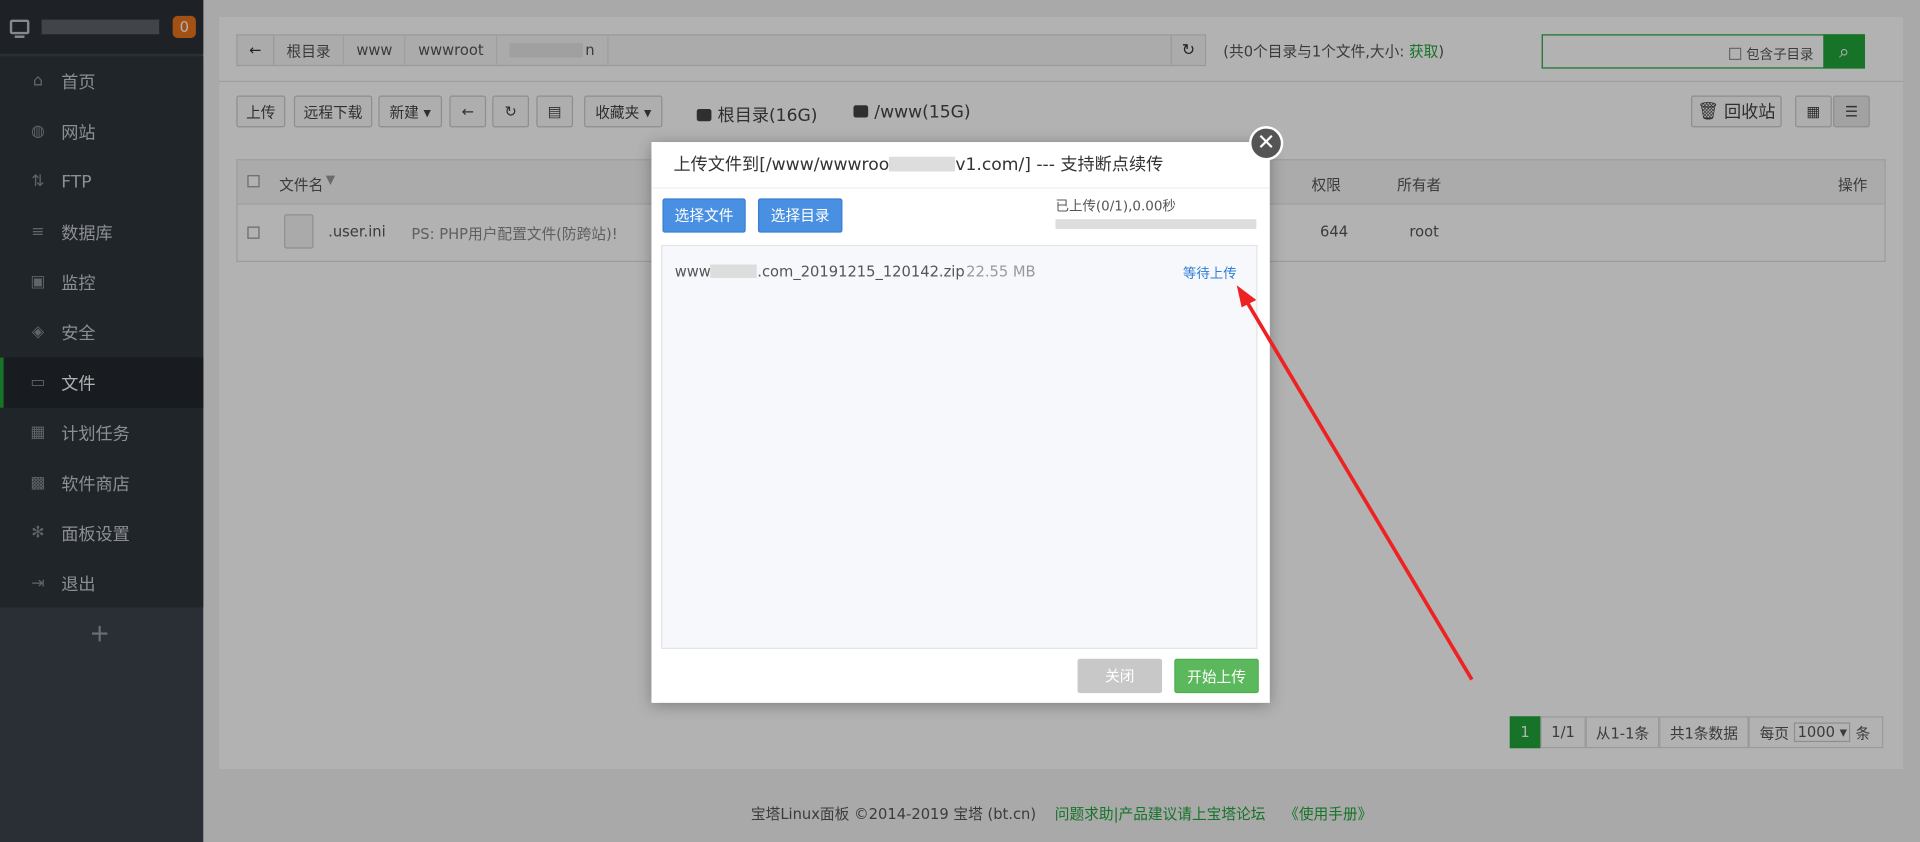 The width and height of the screenshot is (1920, 842). What do you see at coordinates (781, 165) in the screenshot?
I see `dialog-title-start: 上传文件到[/www/wwwroo` at bounding box center [781, 165].